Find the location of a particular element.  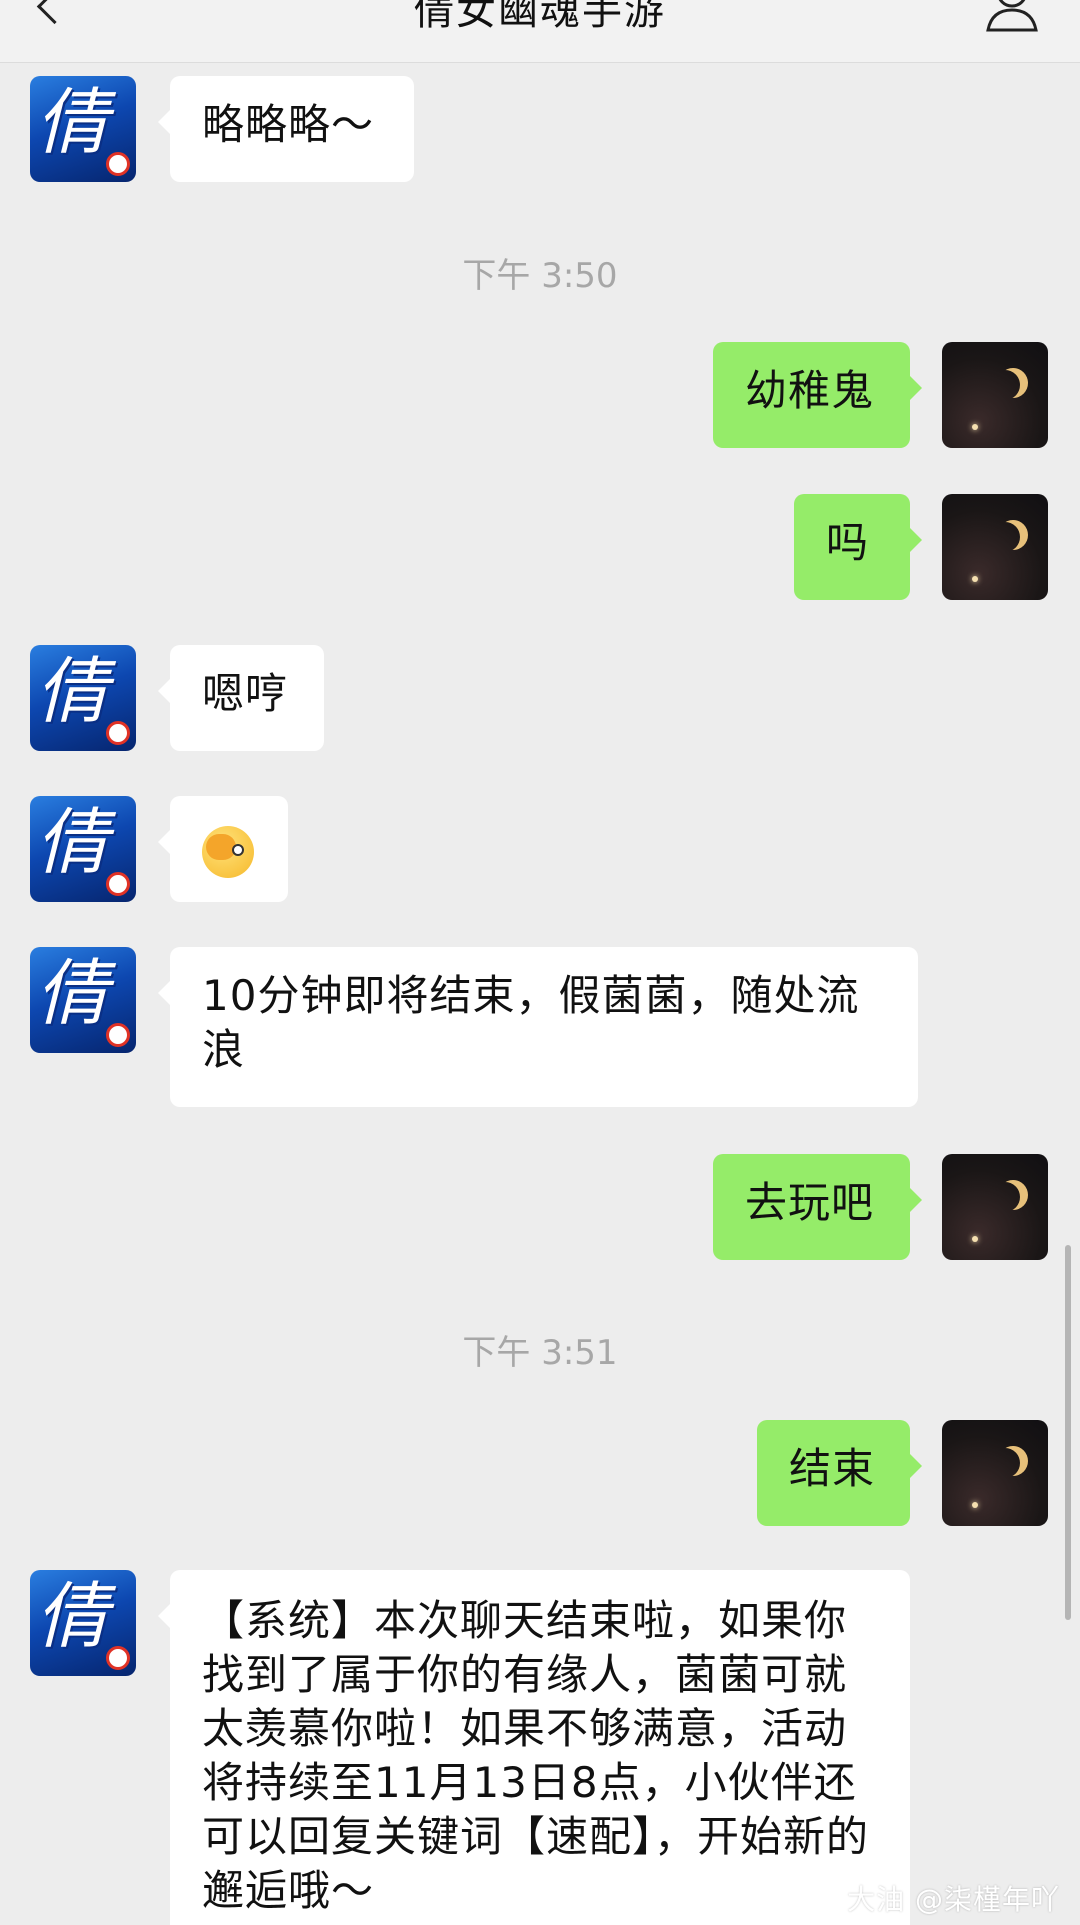

eye-shape is located at coordinates (238, 849).